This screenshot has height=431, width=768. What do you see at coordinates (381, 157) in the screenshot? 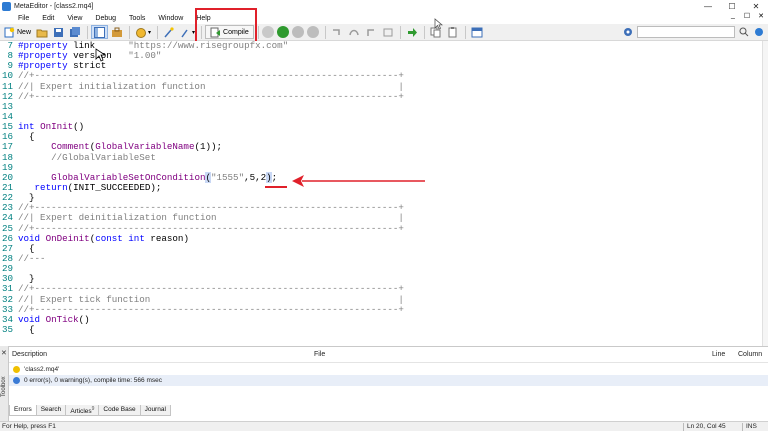
I see `code-line: 18 //GlobalVariableSet` at bounding box center [381, 157].